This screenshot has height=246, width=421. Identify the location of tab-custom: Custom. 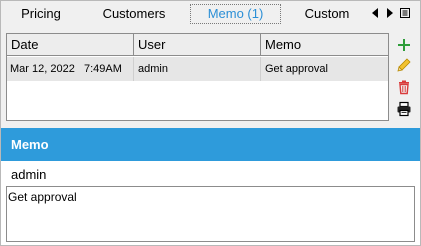
(327, 14).